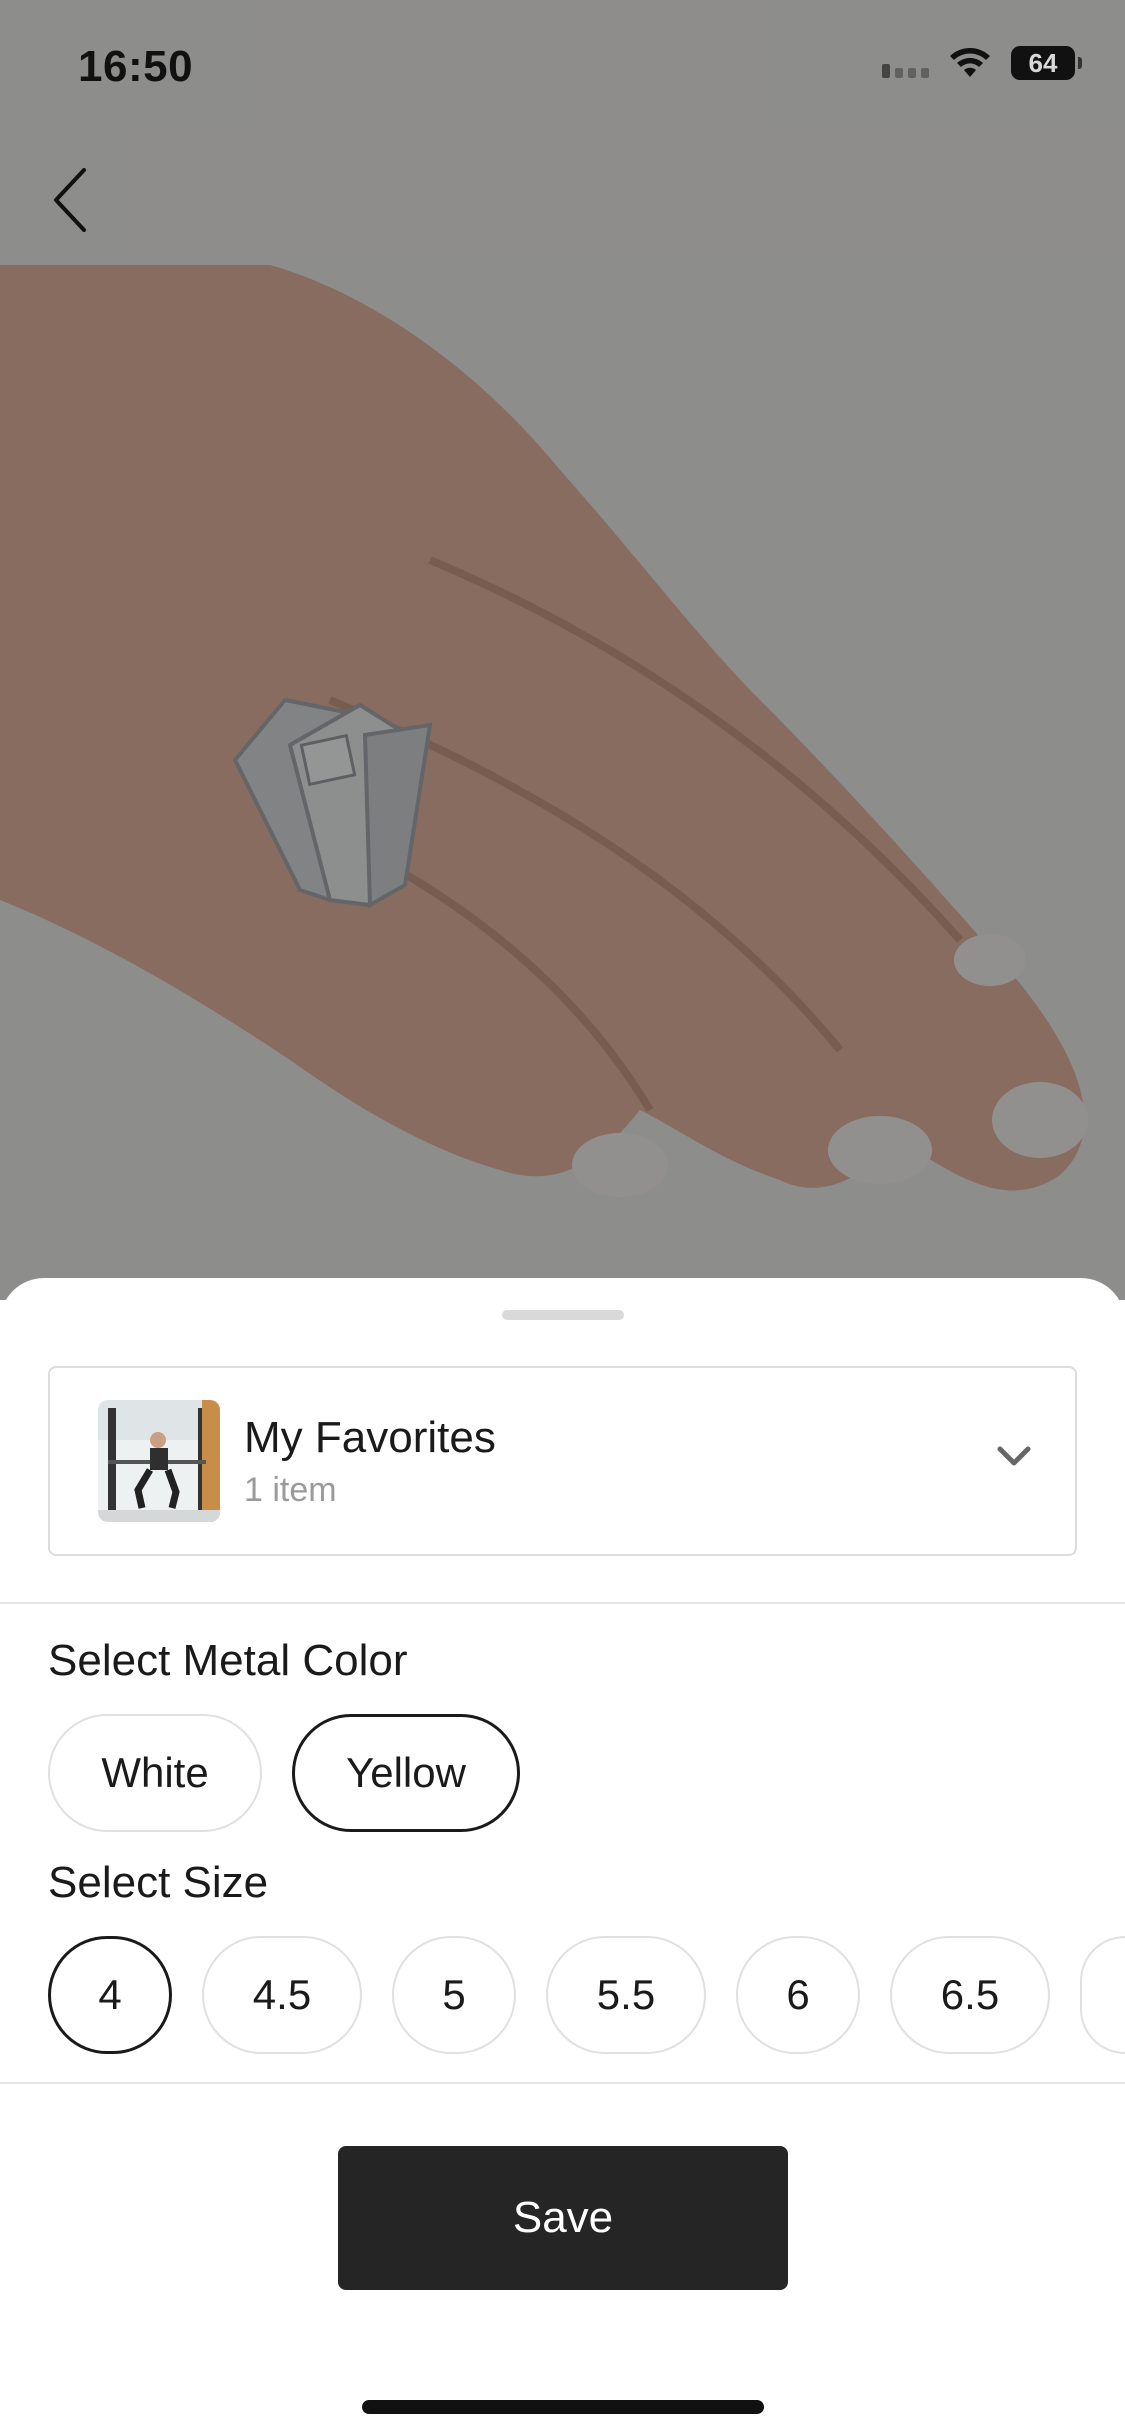  I want to click on battery-icon: 64, so click(1046, 63).